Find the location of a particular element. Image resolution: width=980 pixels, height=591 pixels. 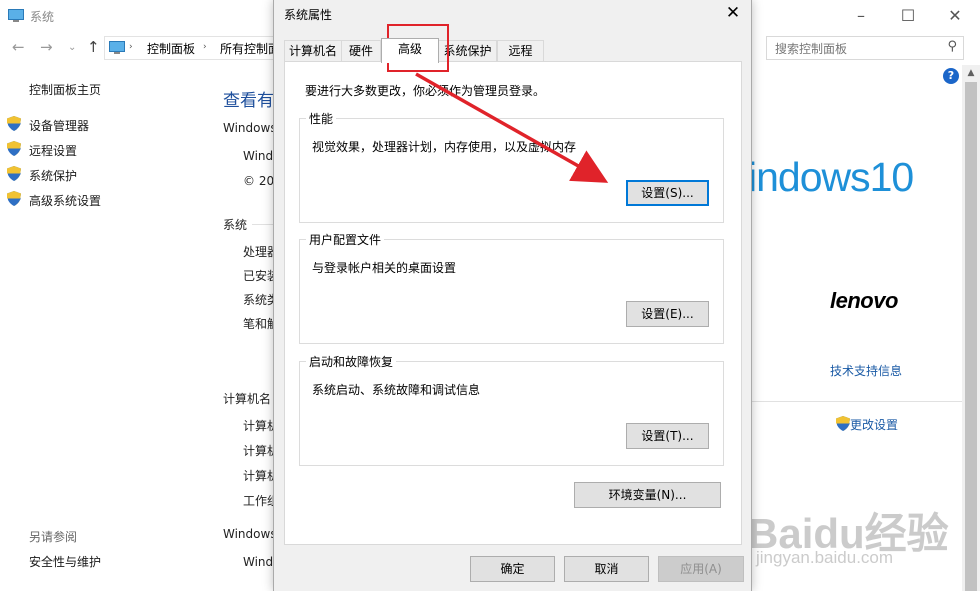

performance-group-label: 性能 is located at coordinates (321, 118).